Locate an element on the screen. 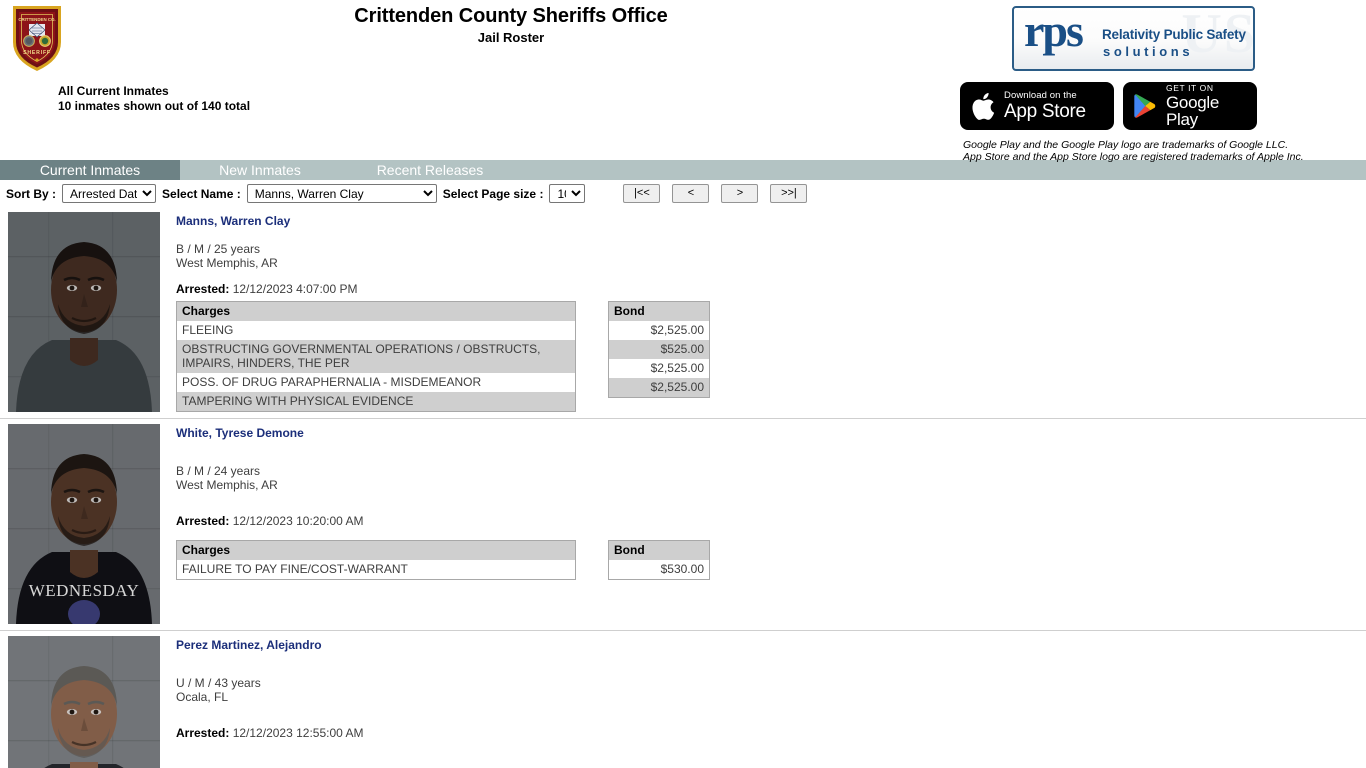 This screenshot has height=768, width=1366. bond-row: $525.00 is located at coordinates (659, 349).